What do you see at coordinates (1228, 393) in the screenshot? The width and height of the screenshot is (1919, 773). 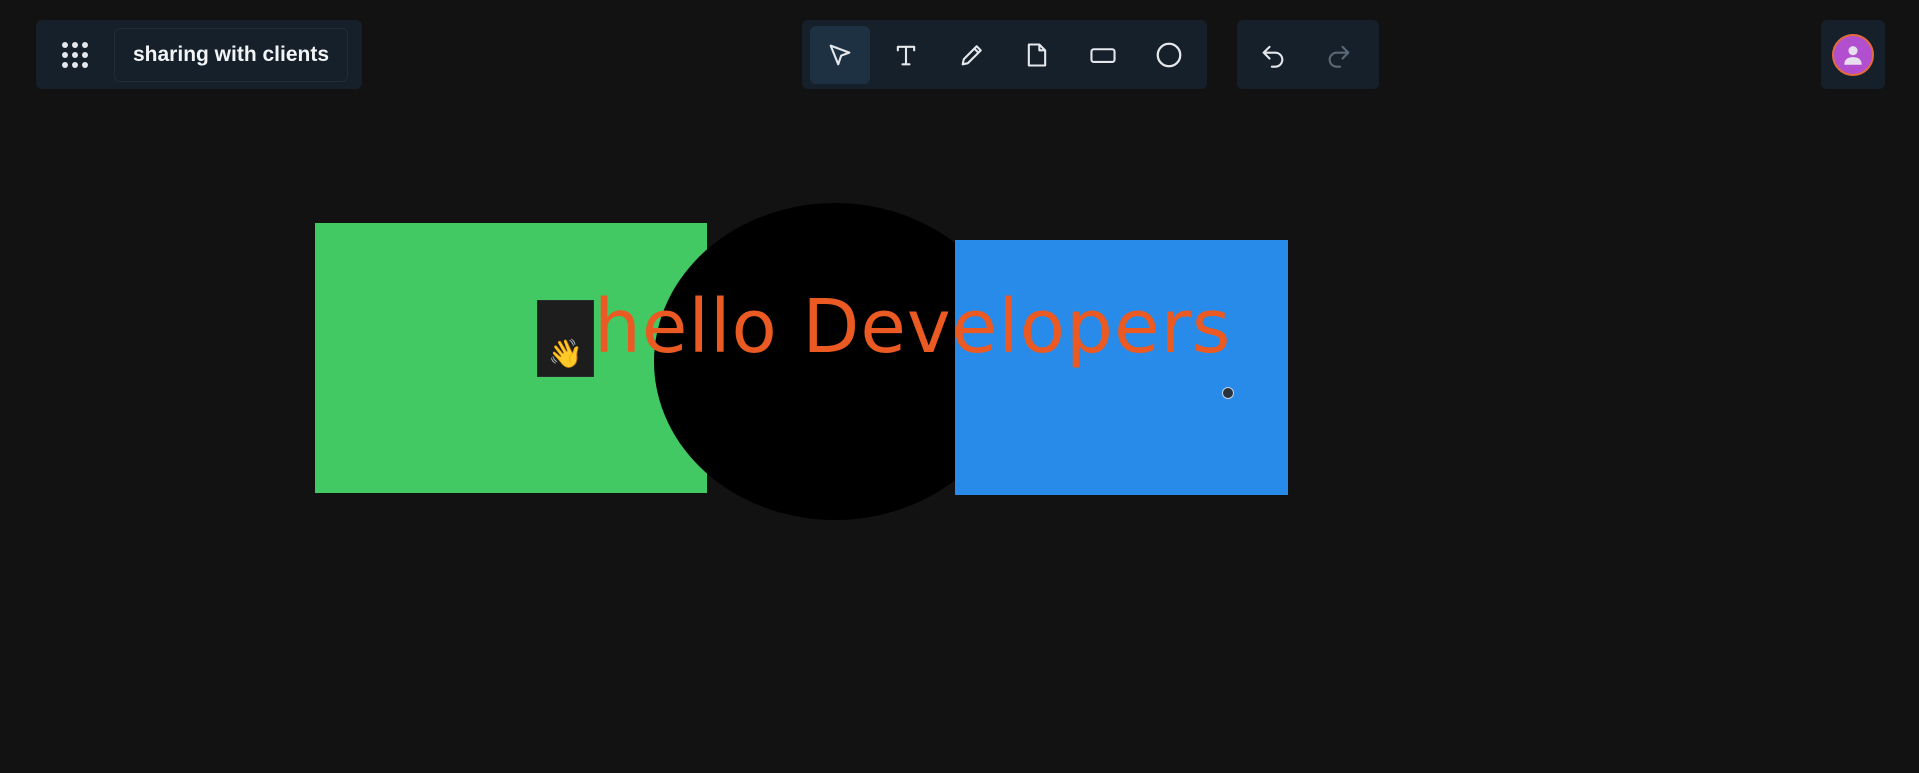 I see `connection-handle` at bounding box center [1228, 393].